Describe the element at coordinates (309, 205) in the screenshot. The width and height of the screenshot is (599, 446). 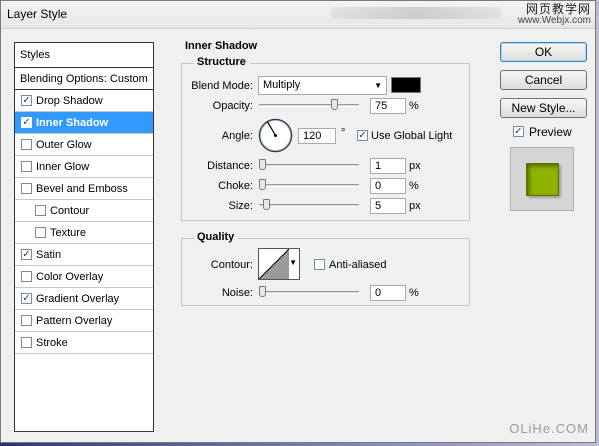
I see `size-slider-track` at that location.